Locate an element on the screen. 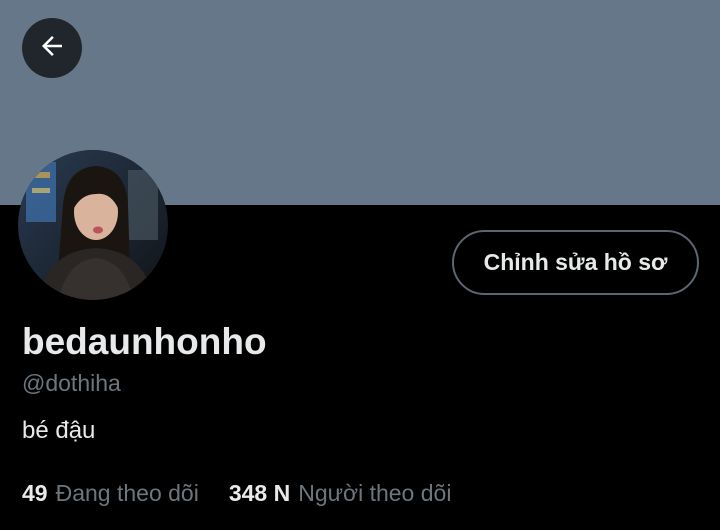 The image size is (720, 530). followers-label: Người theo dõi is located at coordinates (375, 493).